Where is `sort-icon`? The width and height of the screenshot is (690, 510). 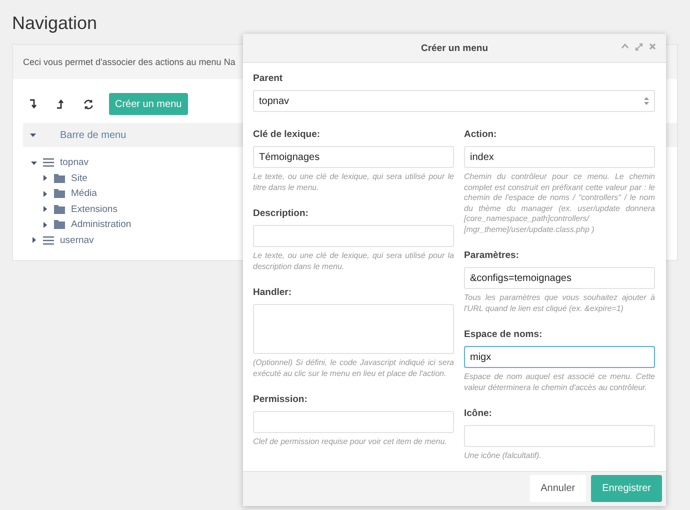
sort-icon is located at coordinates (646, 101).